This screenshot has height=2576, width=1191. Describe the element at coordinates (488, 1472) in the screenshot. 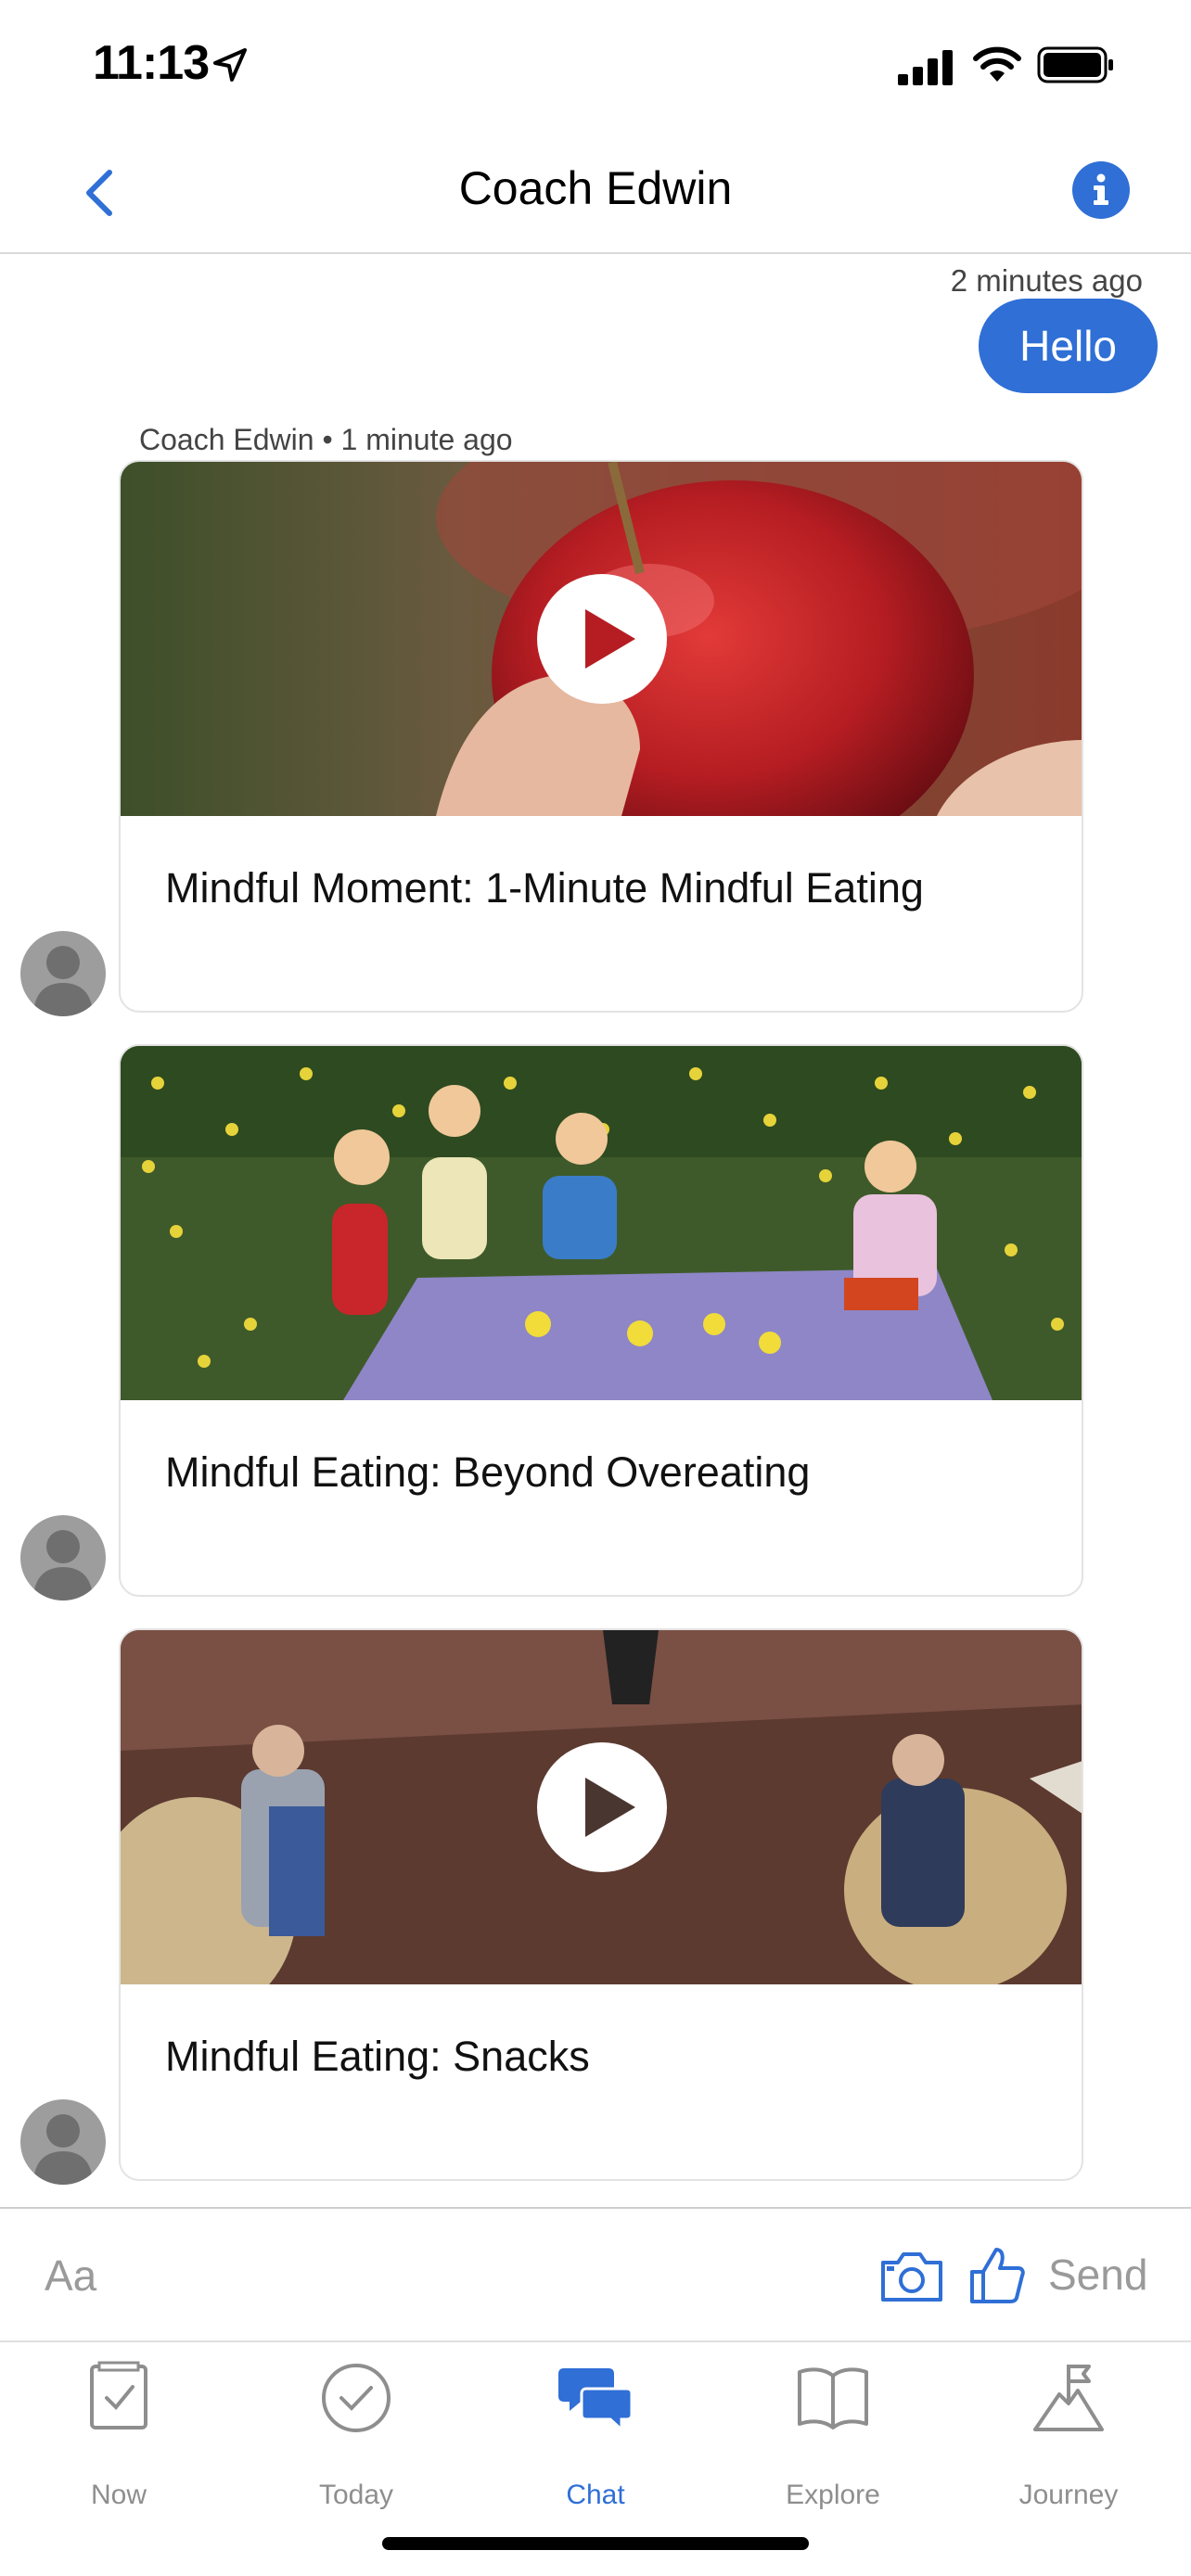

I see `card-title: Mindful Eating: Beyond Overeating` at that location.